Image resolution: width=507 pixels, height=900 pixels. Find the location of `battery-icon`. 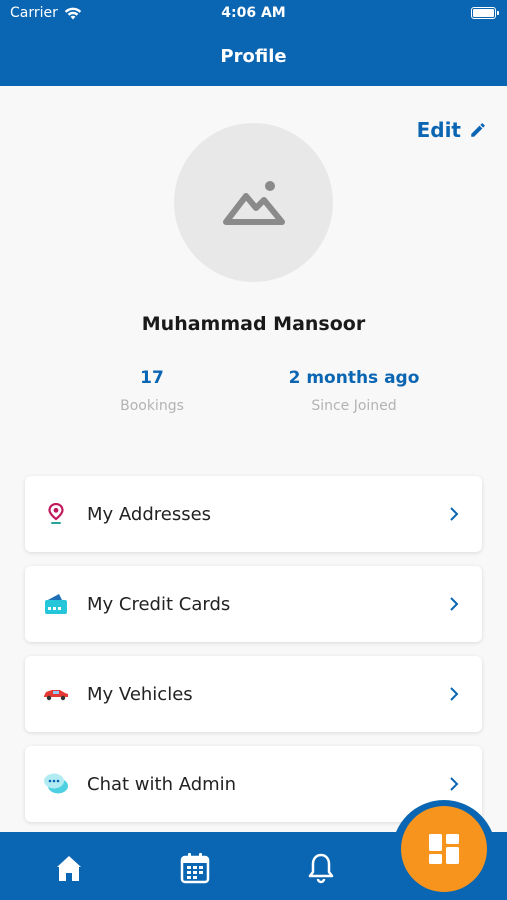

battery-icon is located at coordinates (485, 13).